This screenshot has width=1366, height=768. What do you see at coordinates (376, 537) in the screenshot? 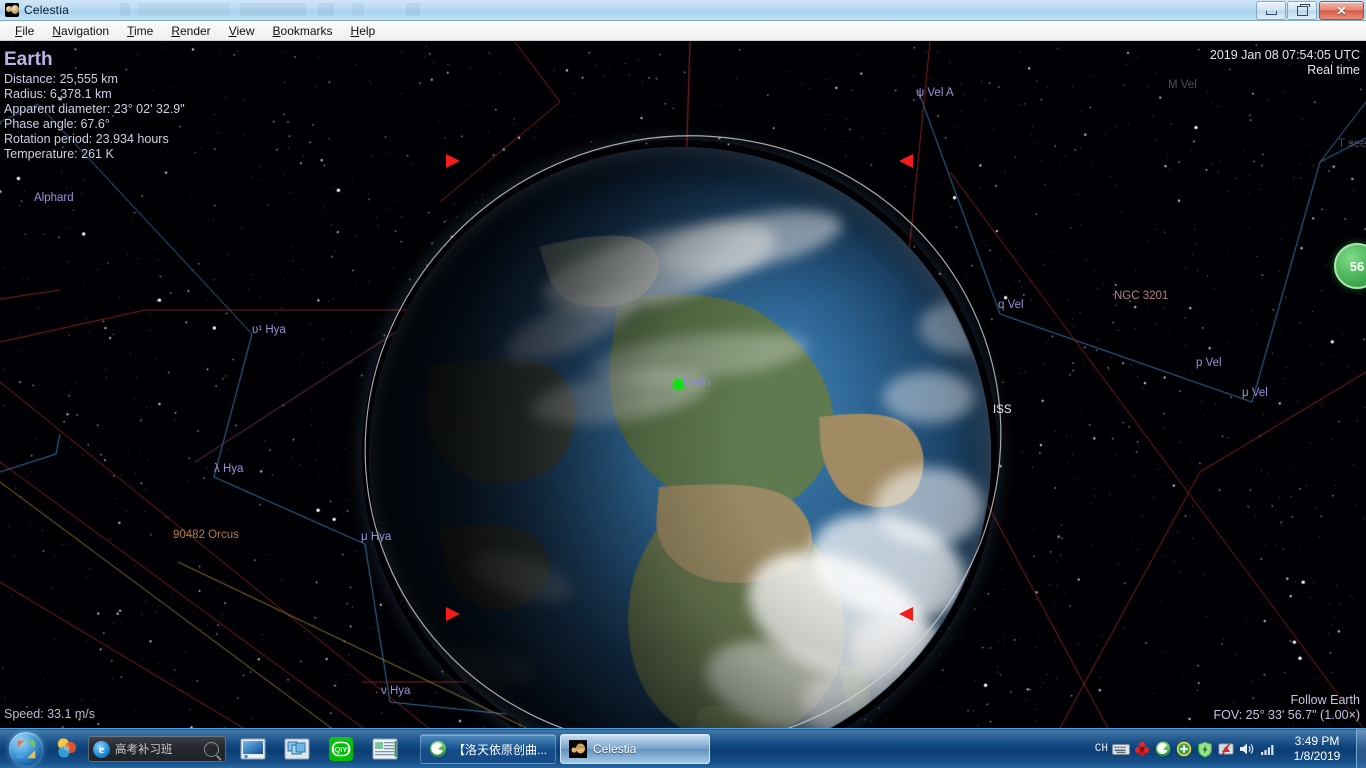
I see `label-mu-hya: μ Hya` at bounding box center [376, 537].